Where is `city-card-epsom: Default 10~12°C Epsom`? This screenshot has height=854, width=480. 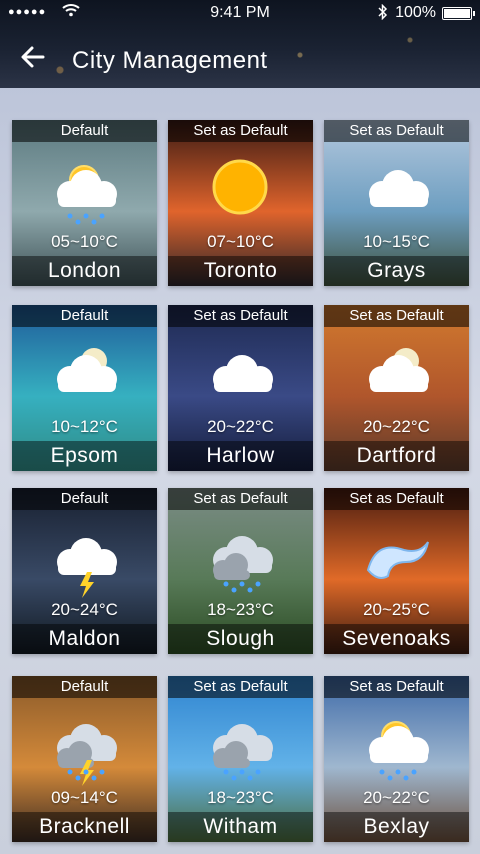 city-card-epsom: Default 10~12°C Epsom is located at coordinates (84, 388).